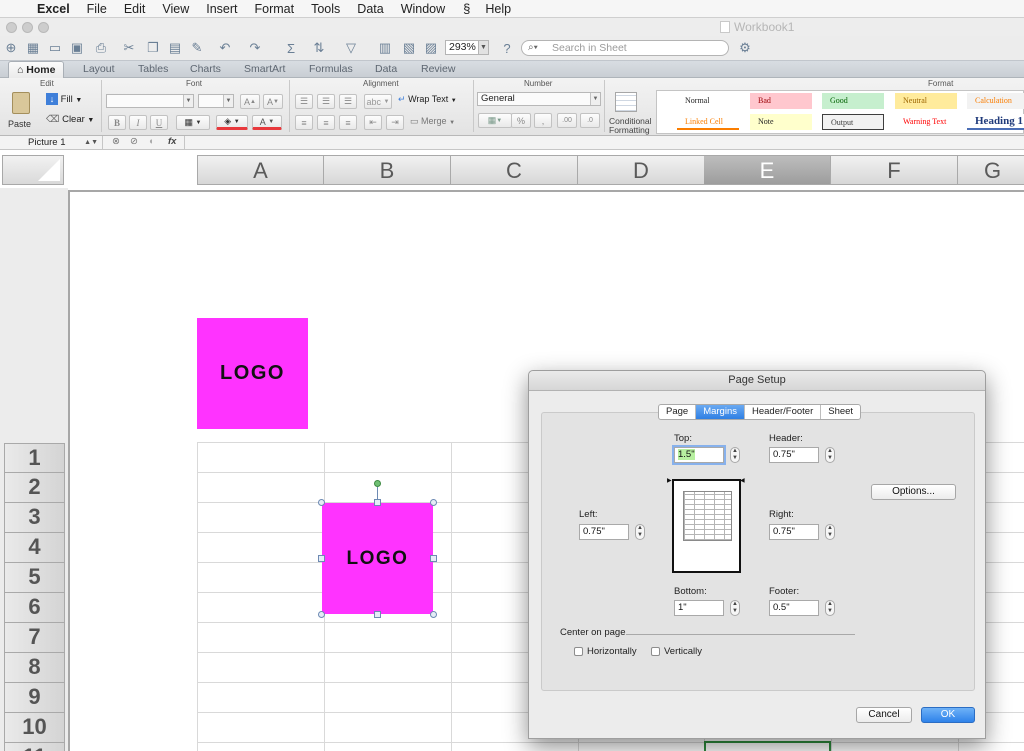  Describe the element at coordinates (51, 142) in the screenshot. I see `name-box: Picture 1 ▲▼` at that location.